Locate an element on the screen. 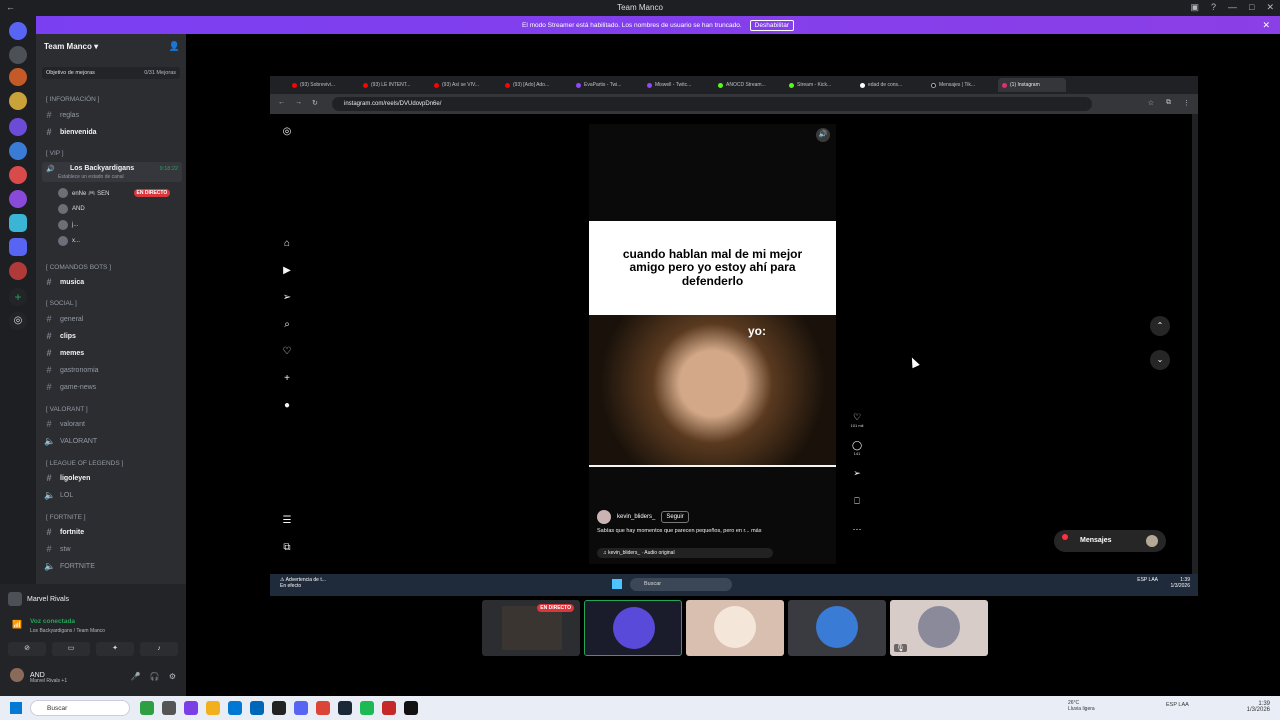  camera-off-icon: ⊘ is located at coordinates (27, 649).